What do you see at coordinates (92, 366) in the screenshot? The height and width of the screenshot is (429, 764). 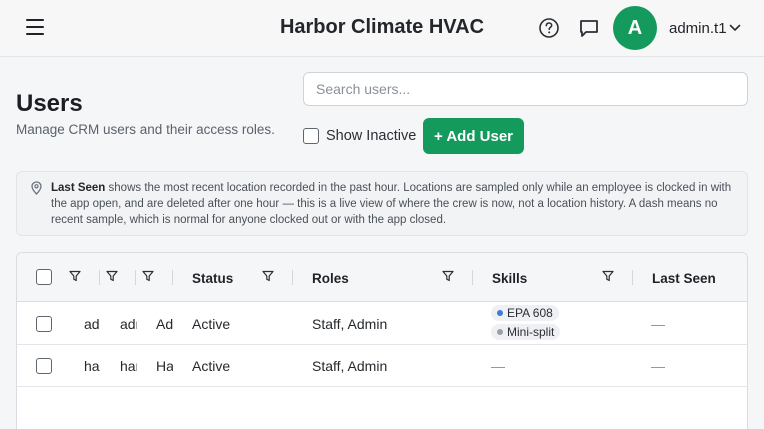 I see `cell-username: harbor` at bounding box center [92, 366].